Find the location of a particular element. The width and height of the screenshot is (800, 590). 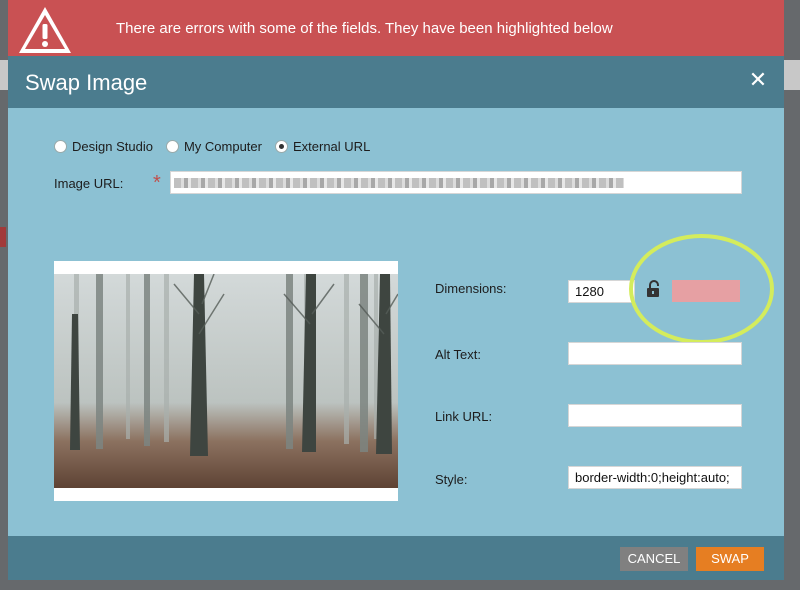

close-icon: ✕ is located at coordinates (758, 80).